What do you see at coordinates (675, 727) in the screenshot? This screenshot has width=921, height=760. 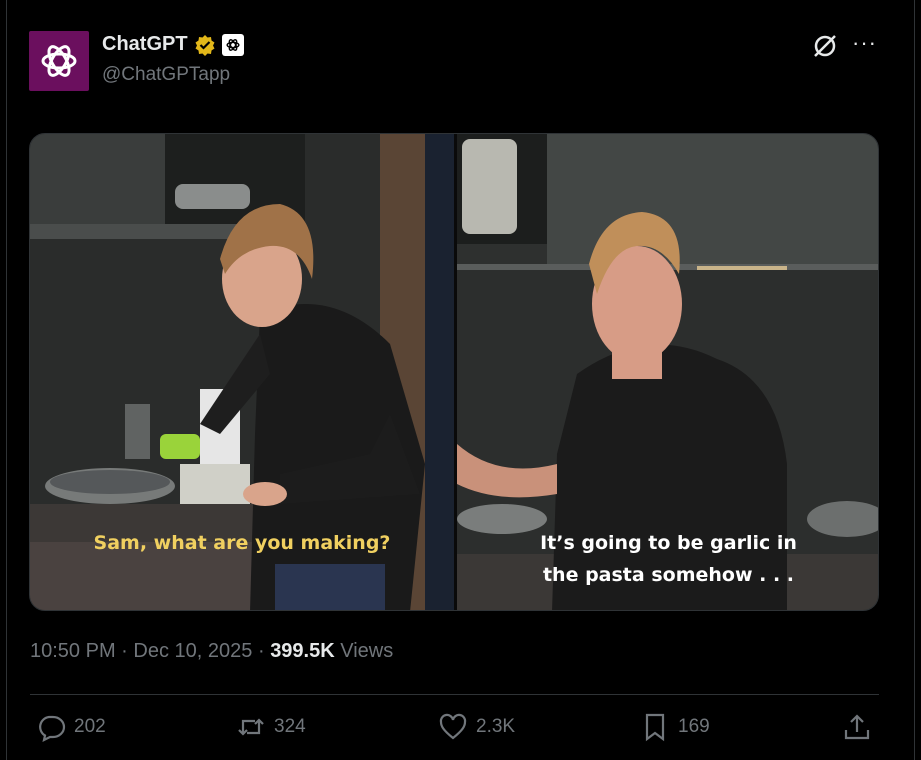 I see `bookmark-button: 169` at bounding box center [675, 727].